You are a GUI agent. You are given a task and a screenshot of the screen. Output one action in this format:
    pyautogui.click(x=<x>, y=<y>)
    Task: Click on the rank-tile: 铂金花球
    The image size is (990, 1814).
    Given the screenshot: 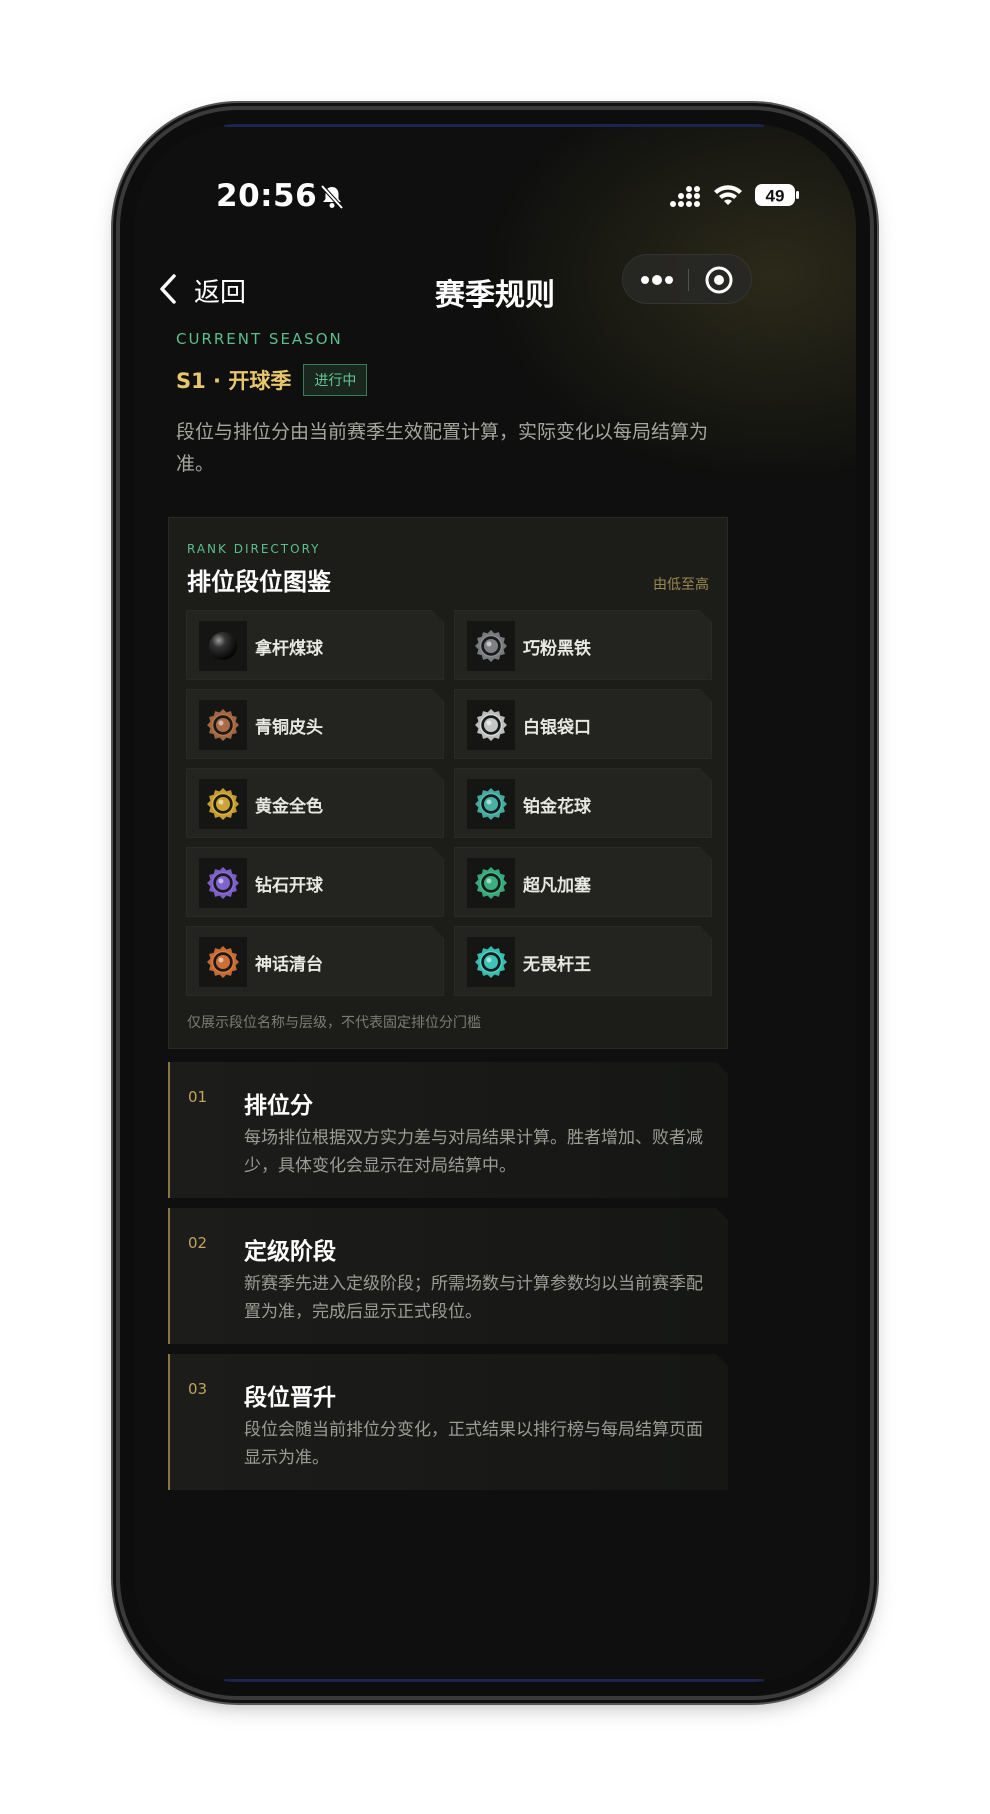 What is the action you would take?
    pyautogui.click(x=583, y=803)
    